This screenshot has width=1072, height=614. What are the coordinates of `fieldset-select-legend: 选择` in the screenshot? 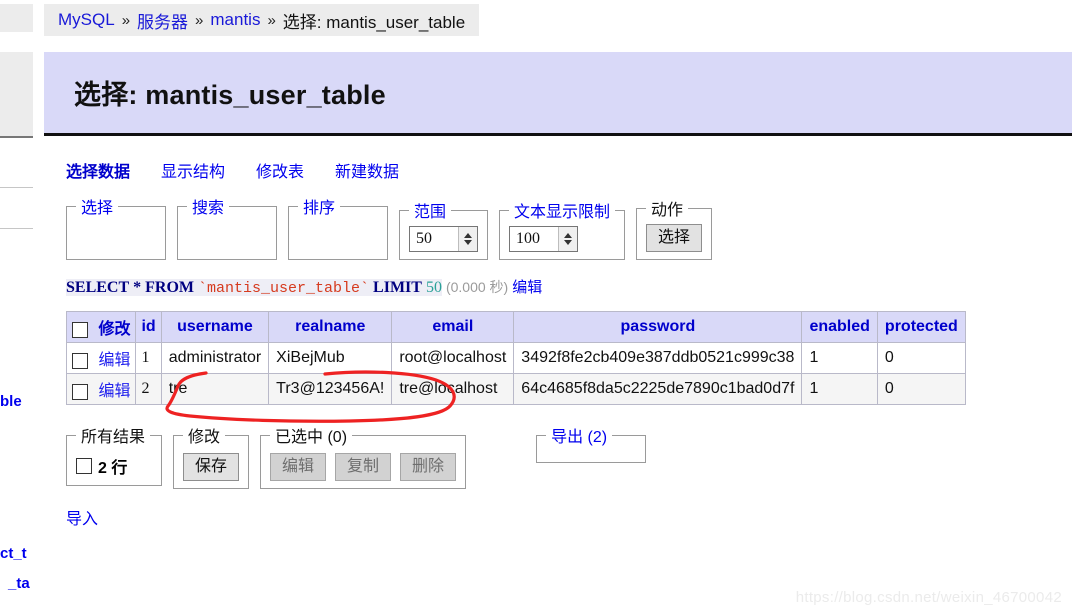 It's located at (97, 206).